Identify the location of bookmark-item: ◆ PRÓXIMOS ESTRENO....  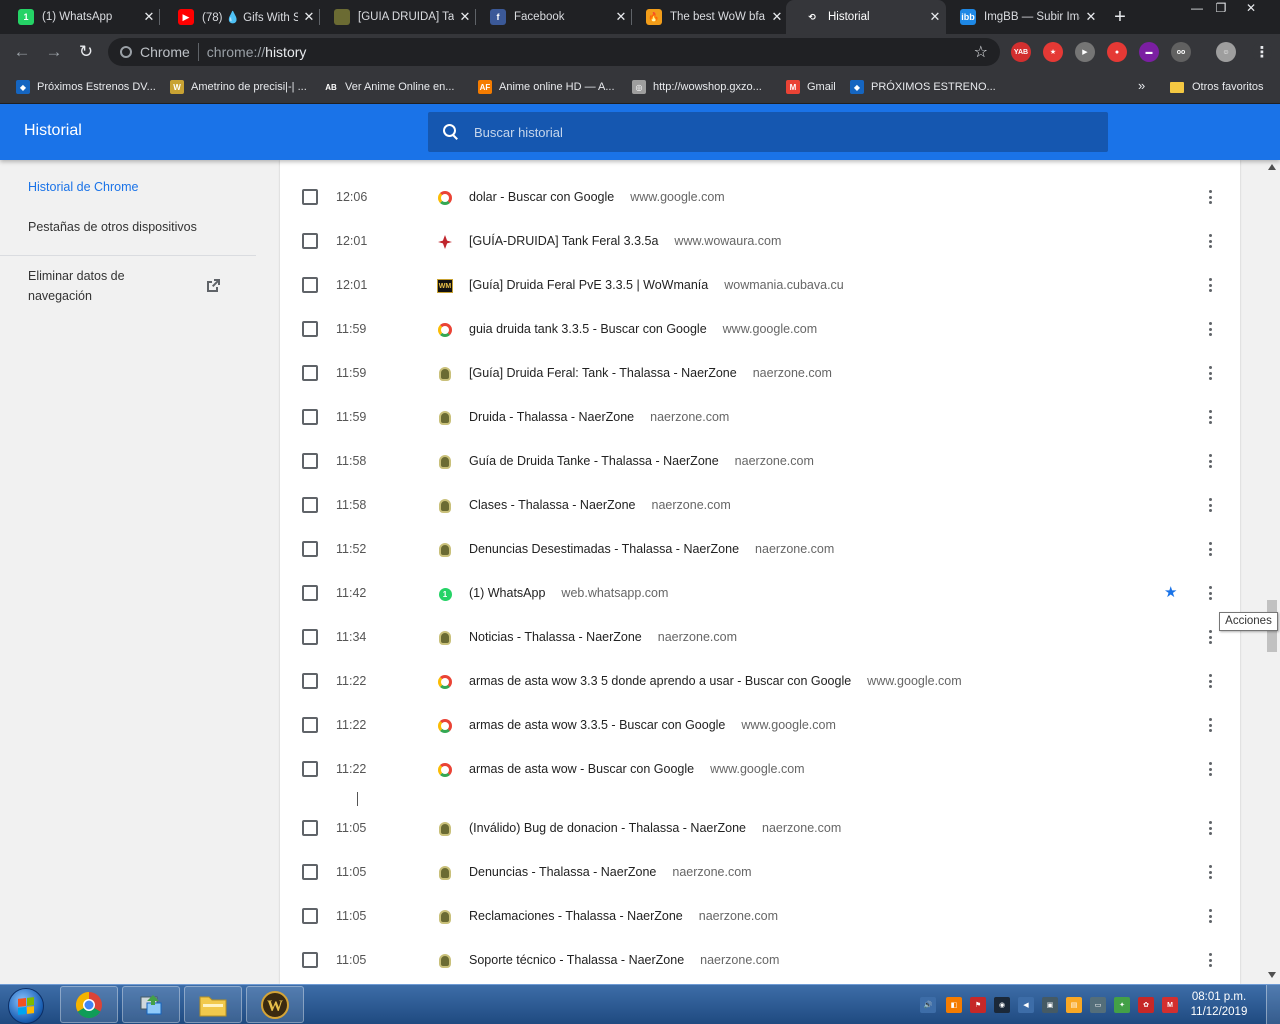
(923, 87).